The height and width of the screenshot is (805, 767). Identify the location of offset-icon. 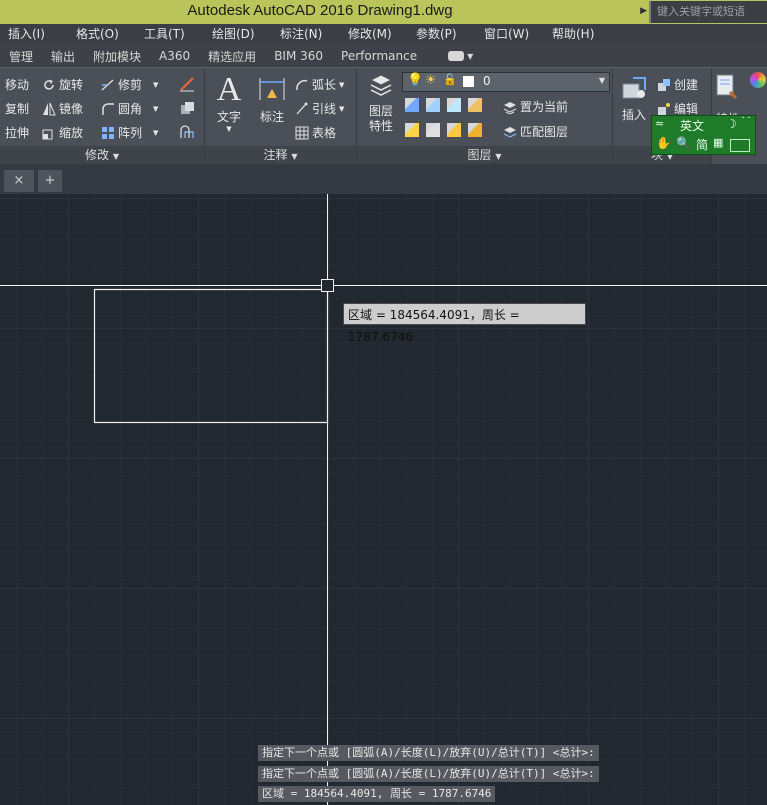
(187, 131).